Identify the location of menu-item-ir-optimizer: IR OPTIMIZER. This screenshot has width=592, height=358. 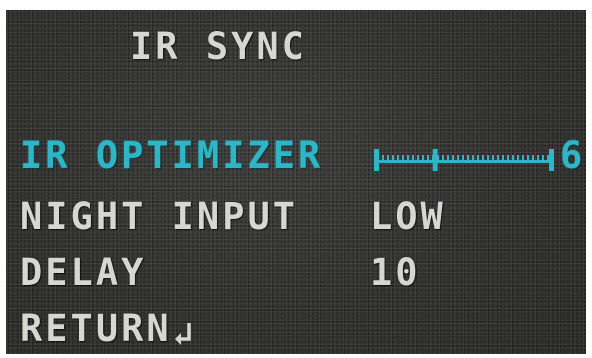
(171, 155).